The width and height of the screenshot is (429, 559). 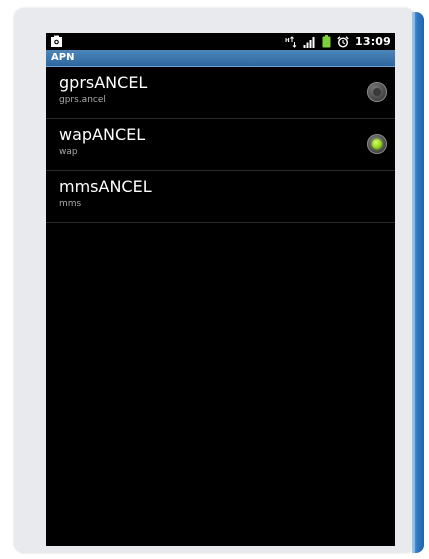 I want to click on svg-text: H, so click(x=287, y=41).